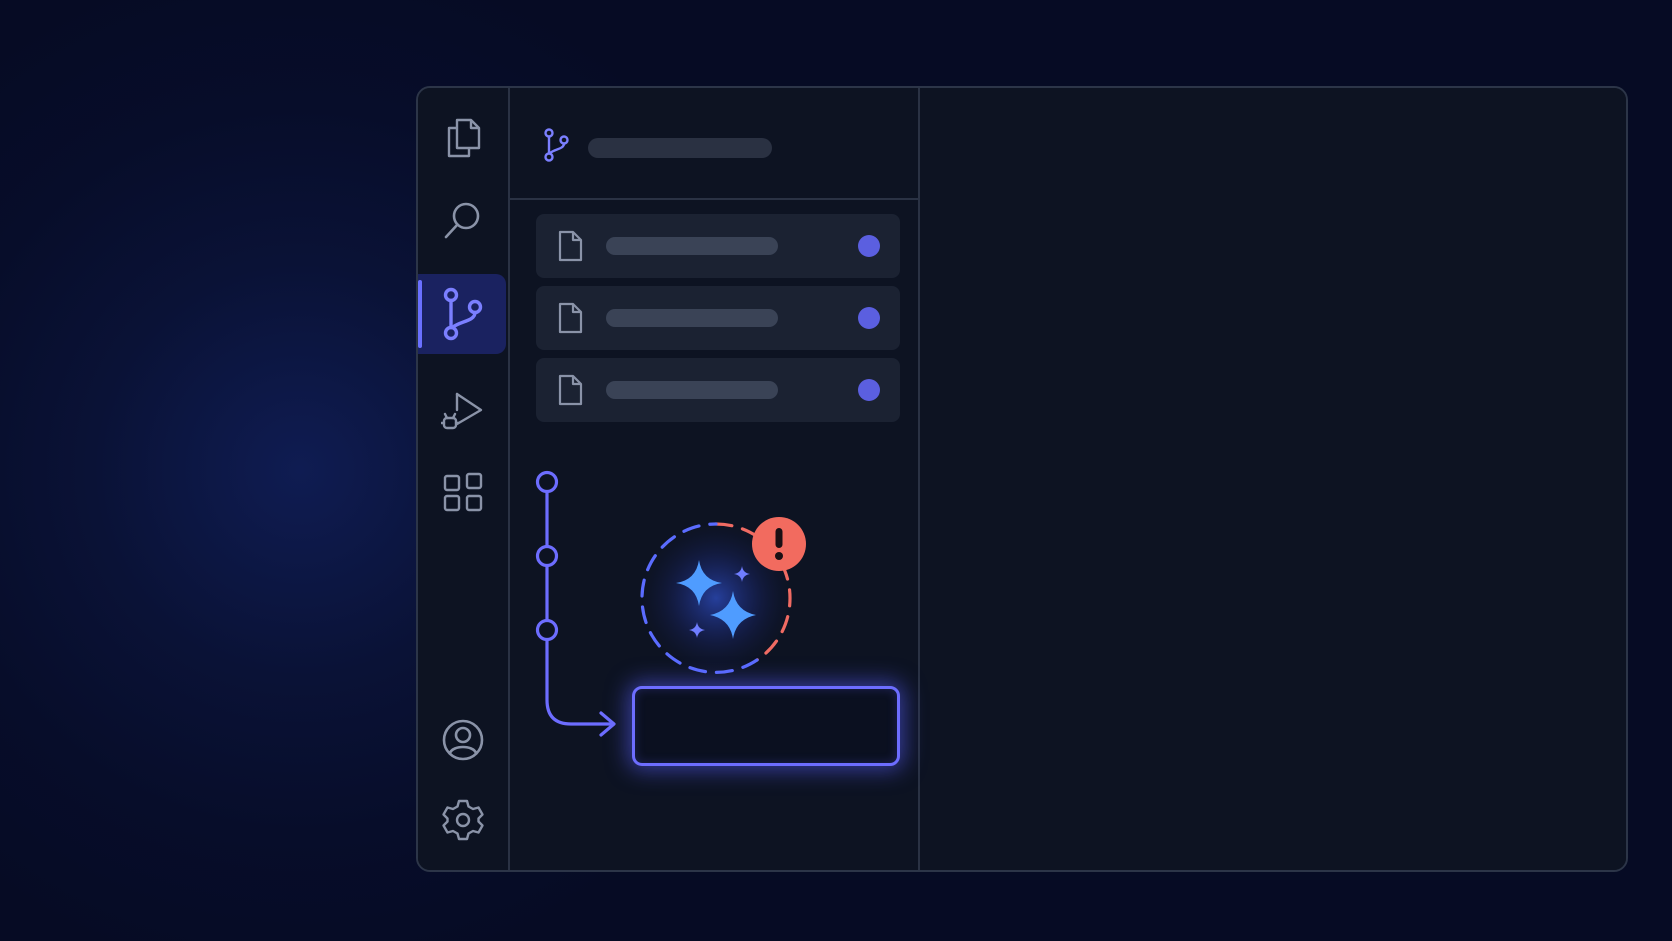  I want to click on search-icon, so click(462, 220).